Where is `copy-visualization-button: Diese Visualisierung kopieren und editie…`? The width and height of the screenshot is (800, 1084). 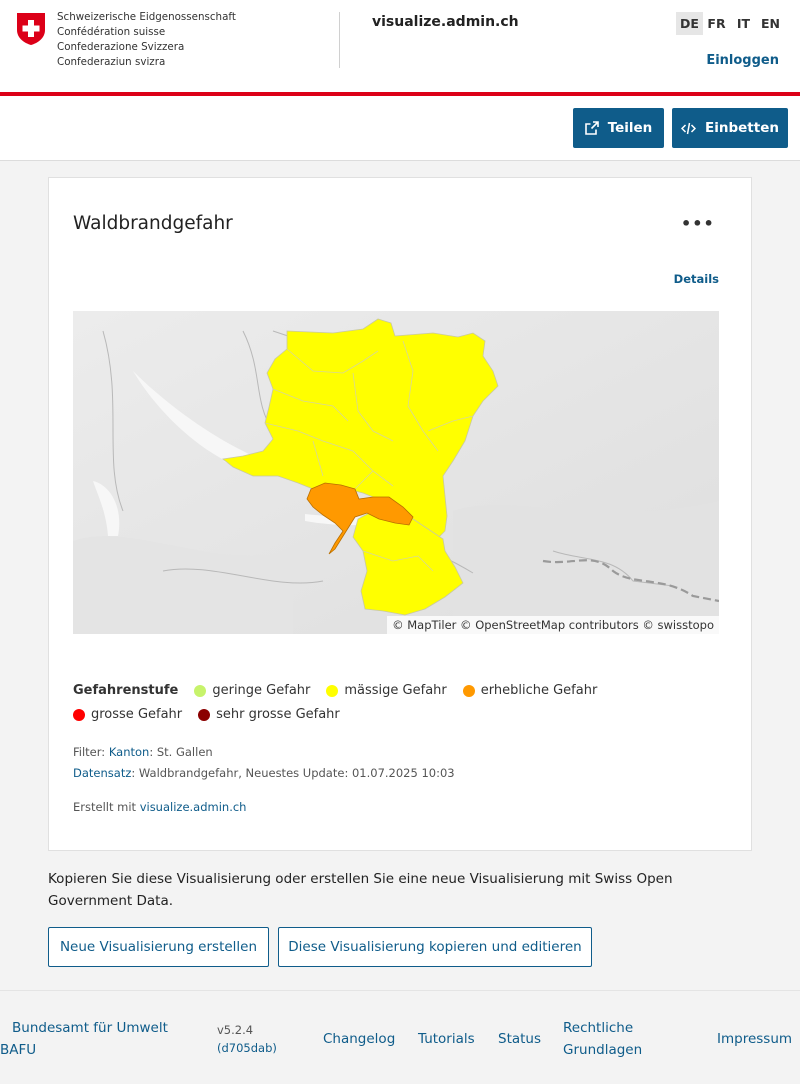
copy-visualization-button: Diese Visualisierung kopieren und editie… is located at coordinates (435, 947).